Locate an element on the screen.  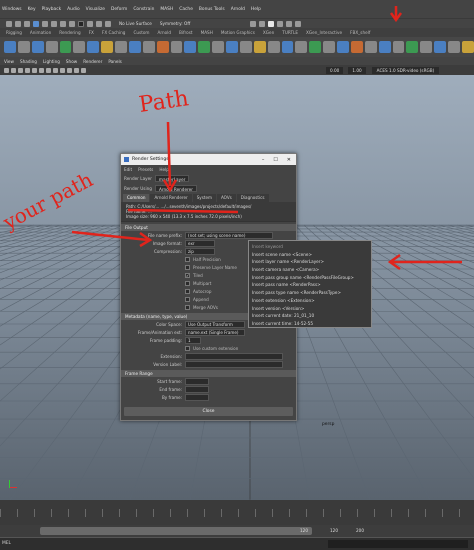
tiled-checkbox: ✓ is located at coordinates (187, 275).